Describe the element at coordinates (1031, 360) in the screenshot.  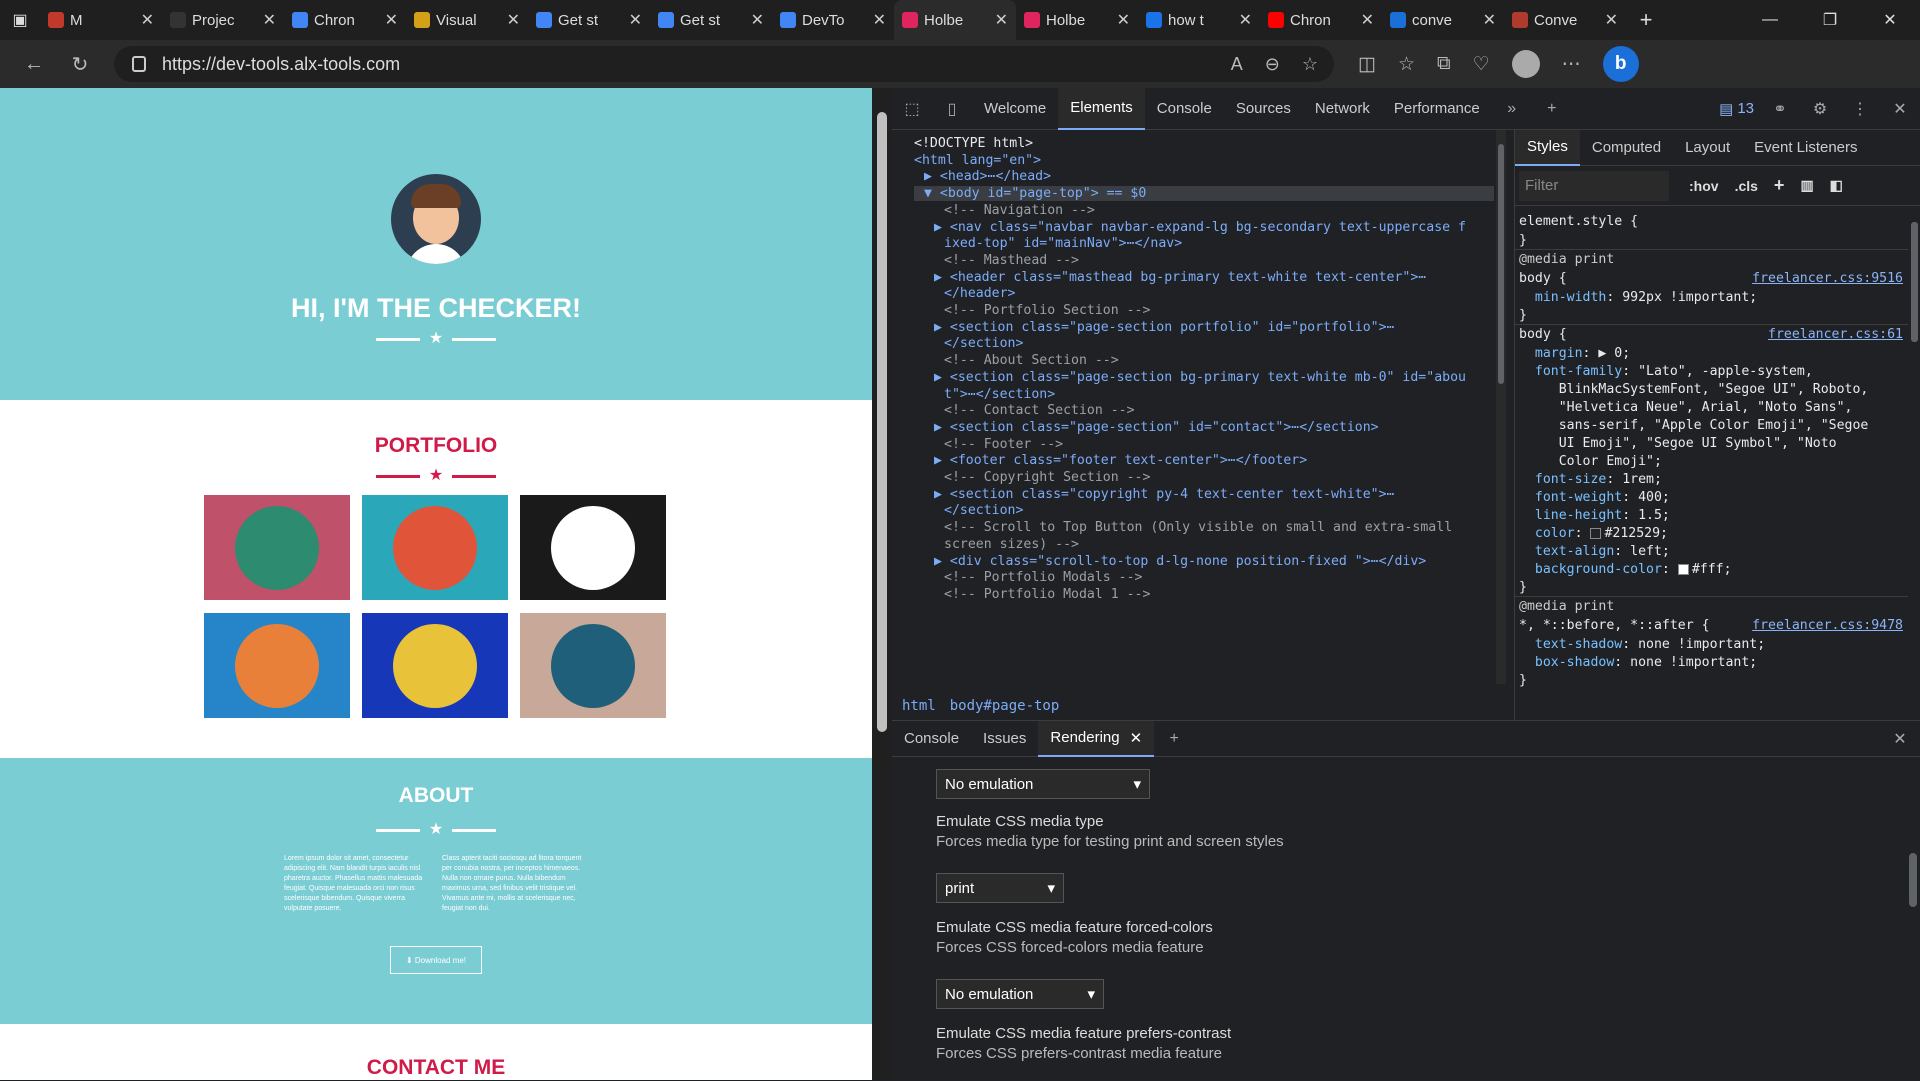
I see `dom-node-line: <!-- About Section -->` at that location.